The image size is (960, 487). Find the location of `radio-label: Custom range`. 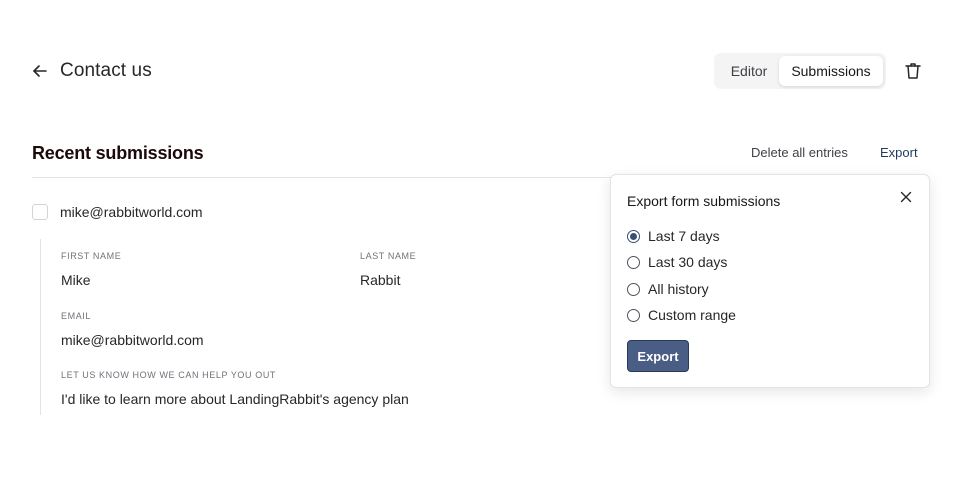

radio-label: Custom range is located at coordinates (692, 315).